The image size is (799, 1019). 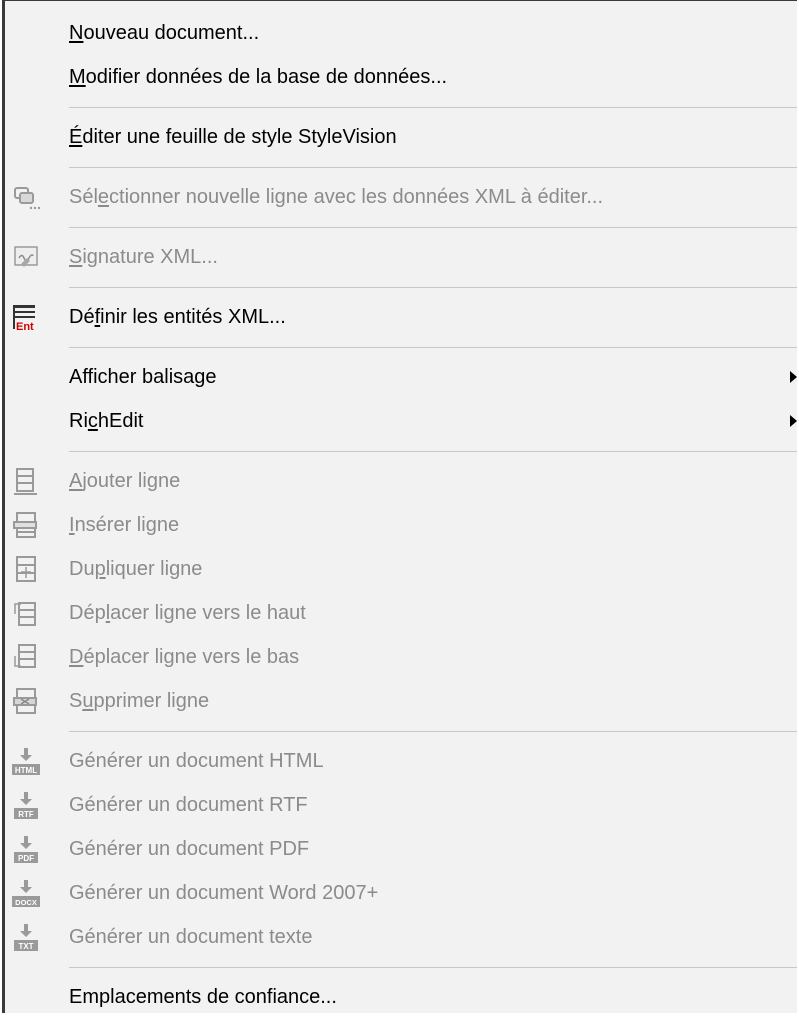 I want to click on append-row-icon, so click(x=25, y=481).